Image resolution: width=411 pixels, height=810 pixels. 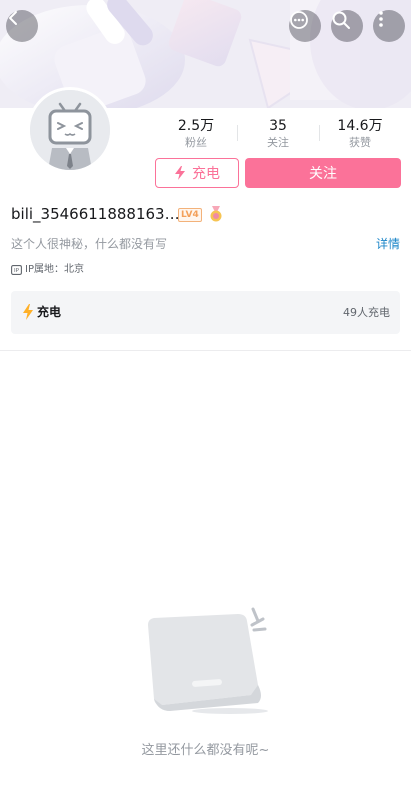 What do you see at coordinates (299, 20) in the screenshot?
I see `message-bubble-icon` at bounding box center [299, 20].